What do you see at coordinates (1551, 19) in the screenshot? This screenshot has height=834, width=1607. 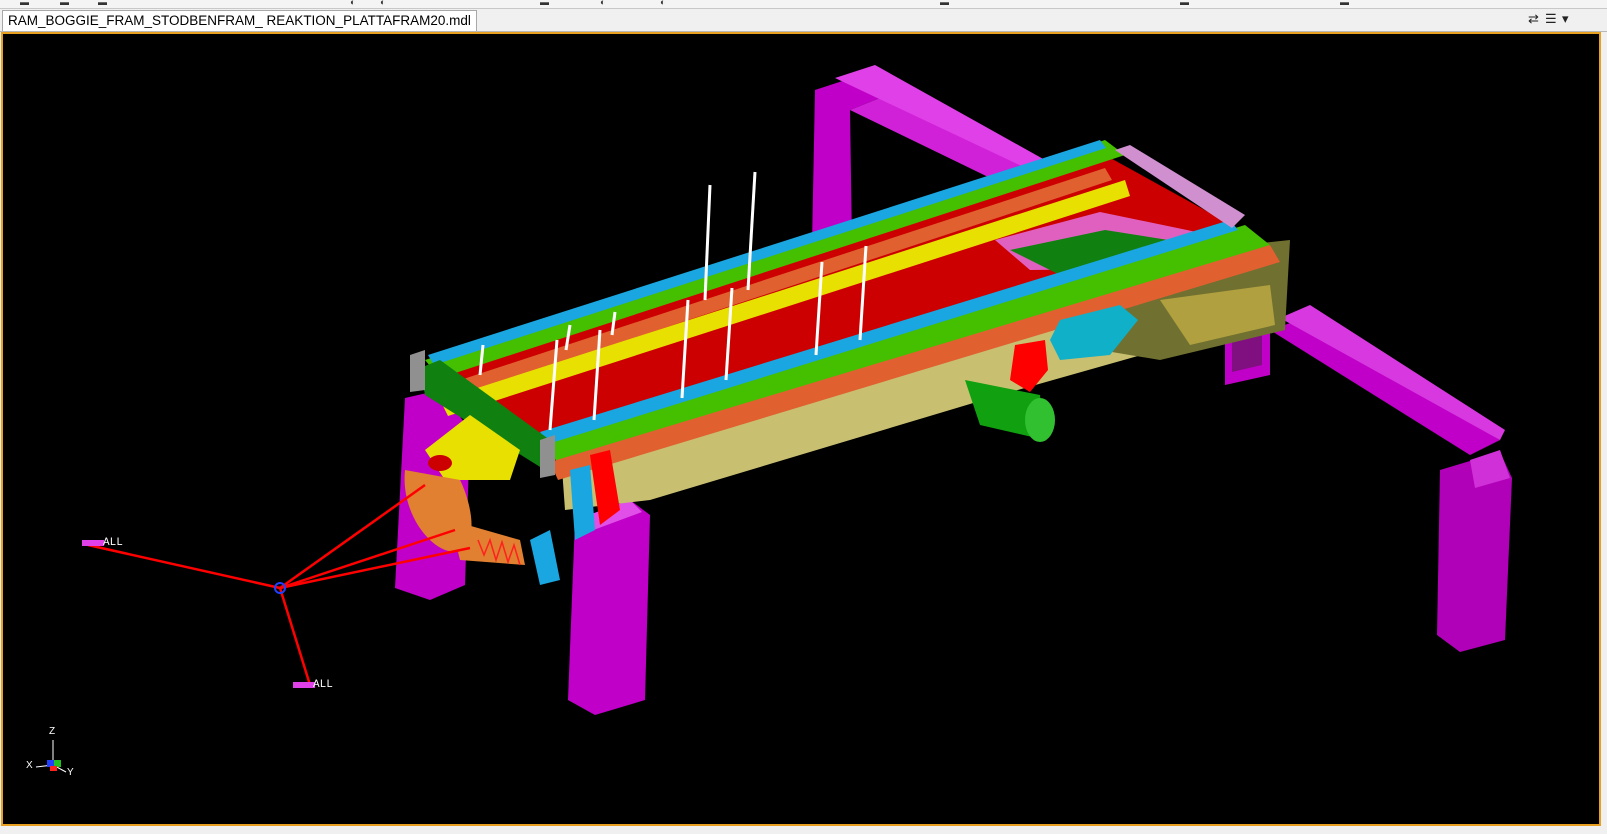 I see `window-list-icon: ☰` at bounding box center [1551, 19].